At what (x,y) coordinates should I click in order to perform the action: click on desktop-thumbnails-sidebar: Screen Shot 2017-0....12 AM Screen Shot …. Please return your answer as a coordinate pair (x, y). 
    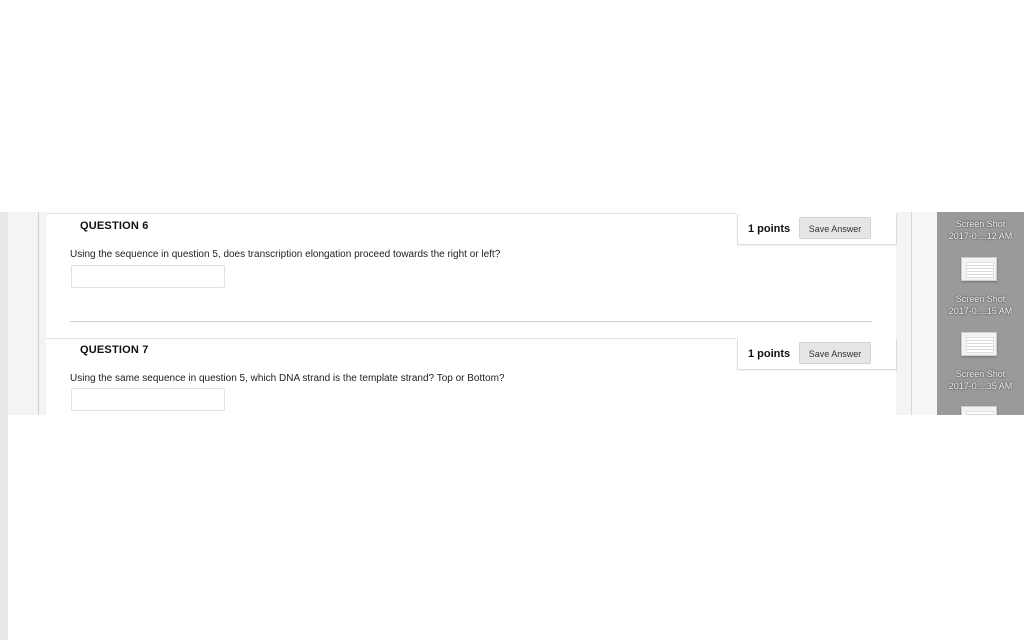
    Looking at the image, I should click on (980, 313).